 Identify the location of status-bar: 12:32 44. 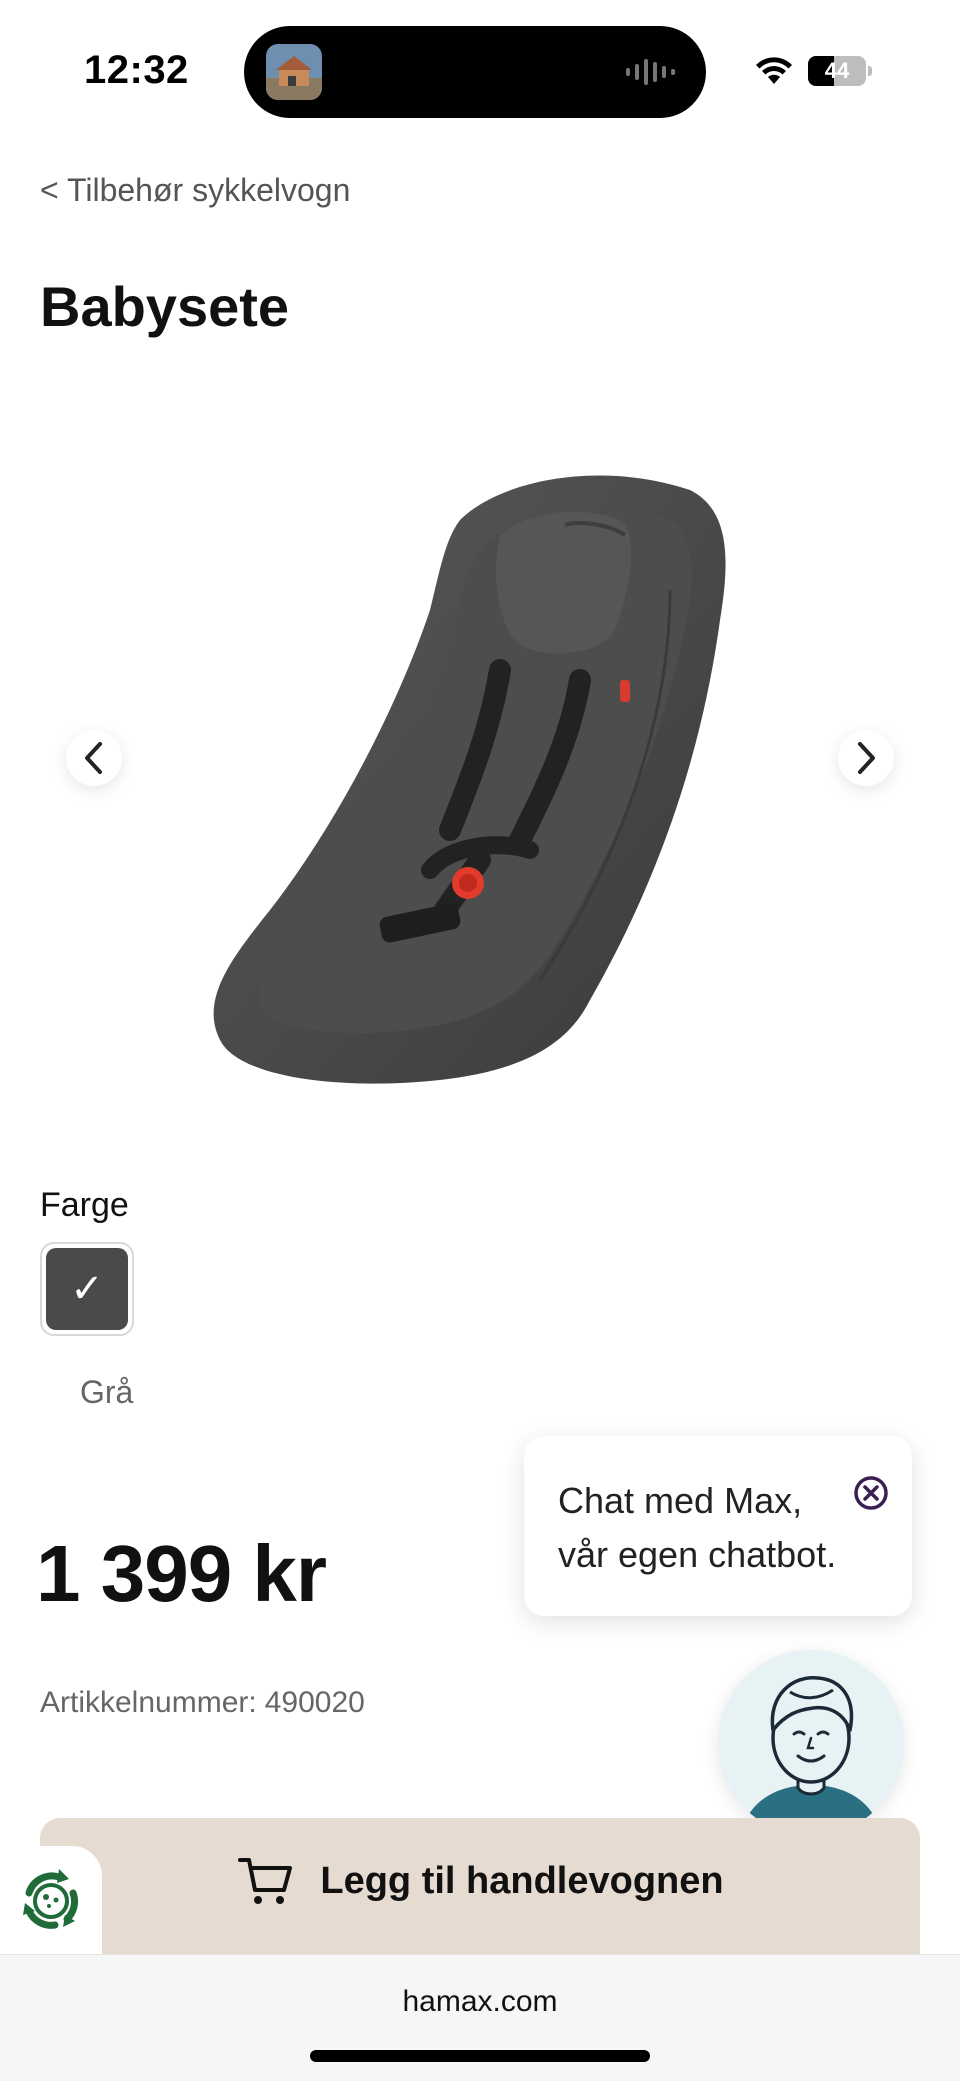
(480, 70).